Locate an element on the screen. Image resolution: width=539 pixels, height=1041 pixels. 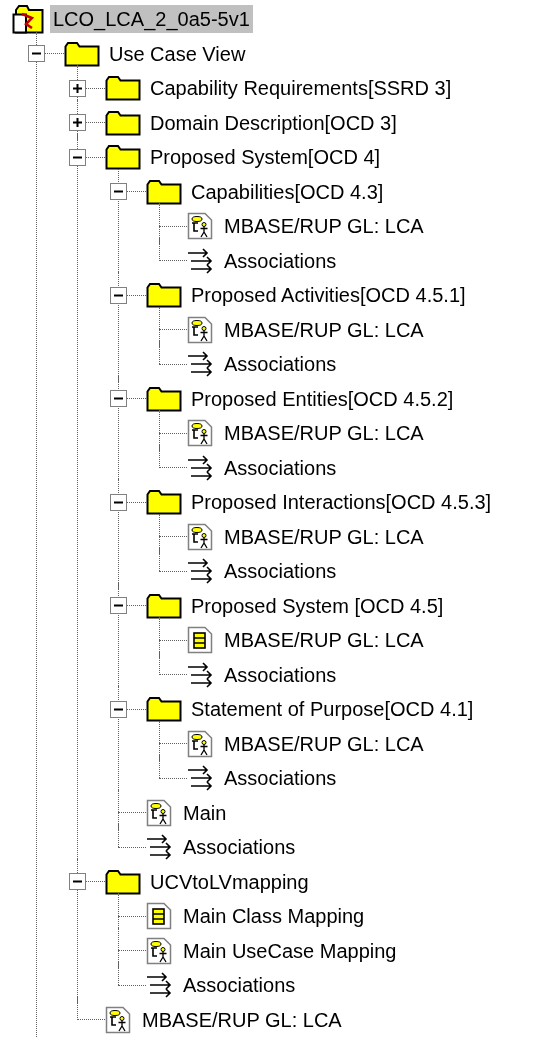
tree-item: Proposed Entities[OCD 4.5.2] is located at coordinates (322, 398).